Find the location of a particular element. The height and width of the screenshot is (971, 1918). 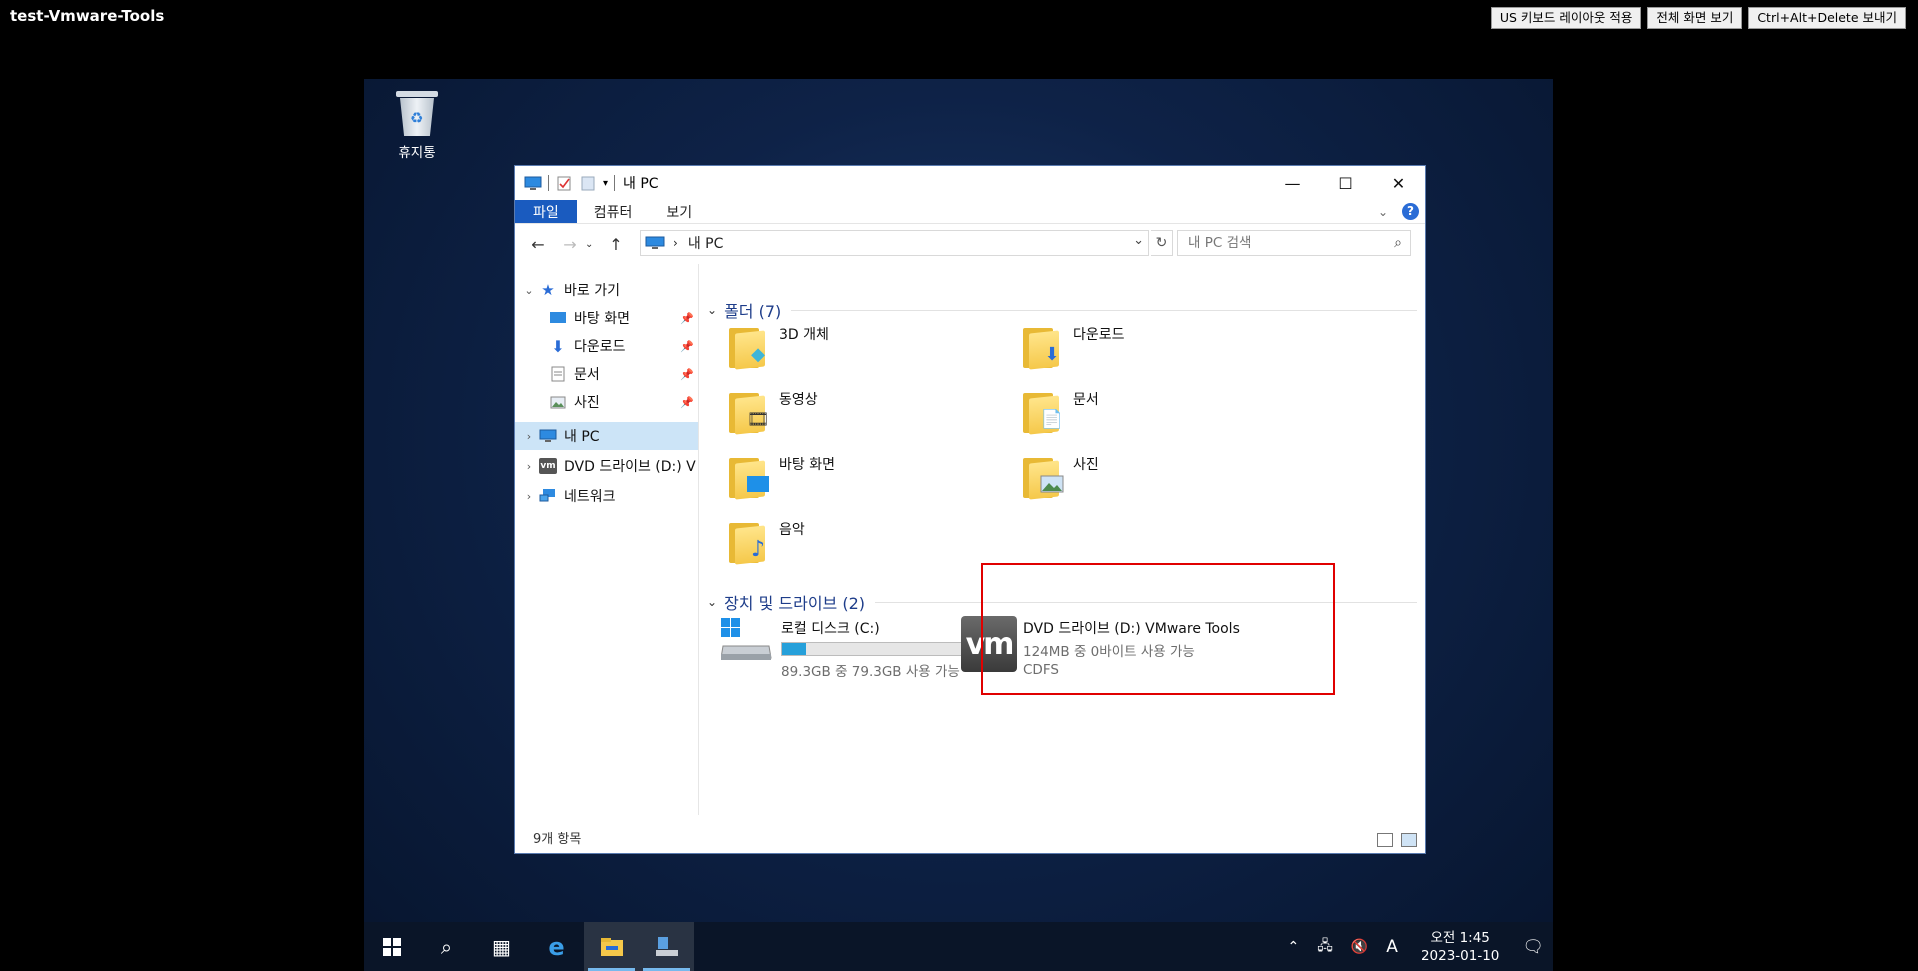

nav-item-label: 사진 is located at coordinates (587, 403).